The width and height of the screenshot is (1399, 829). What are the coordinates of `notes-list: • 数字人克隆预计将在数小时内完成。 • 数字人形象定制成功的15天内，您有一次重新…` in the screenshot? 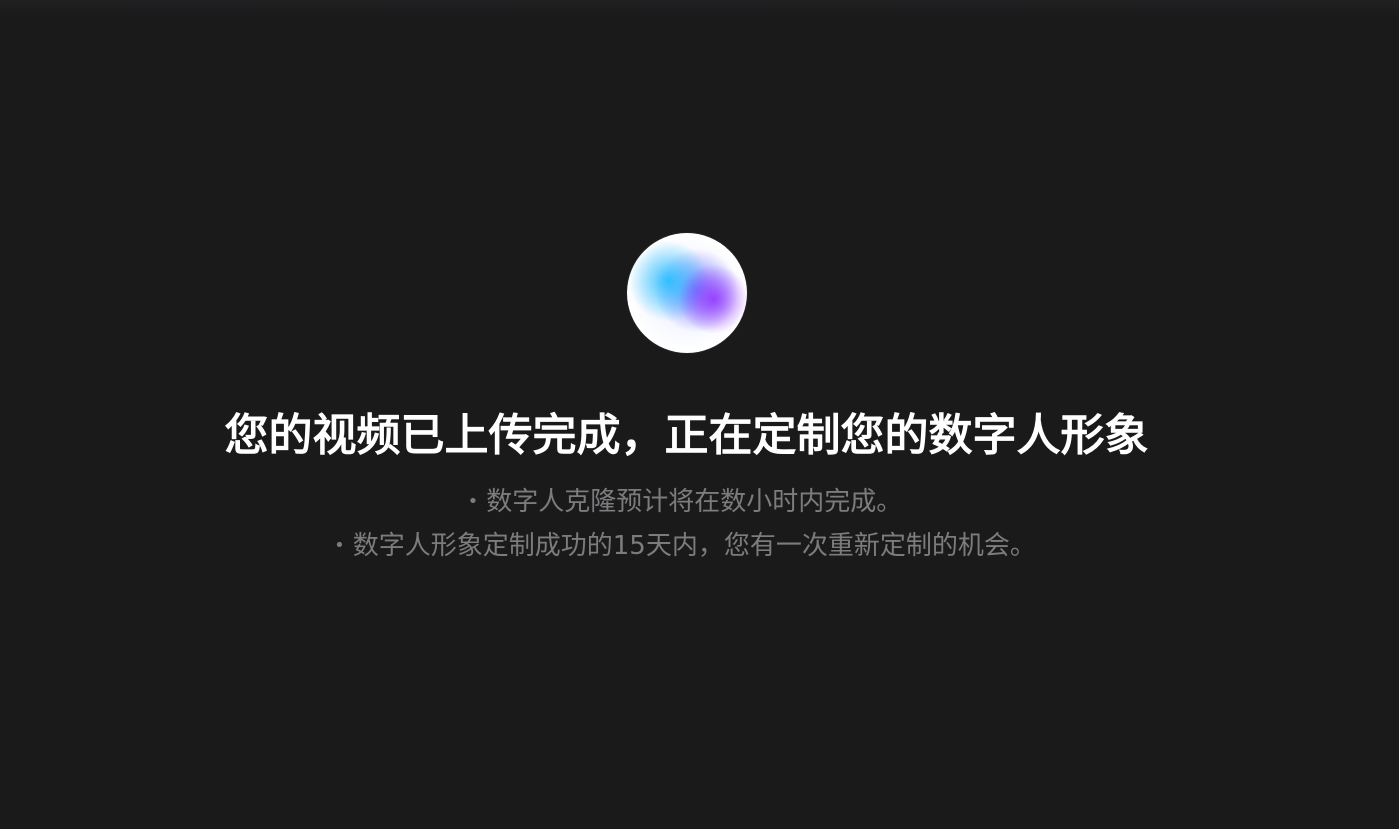 It's located at (685, 524).